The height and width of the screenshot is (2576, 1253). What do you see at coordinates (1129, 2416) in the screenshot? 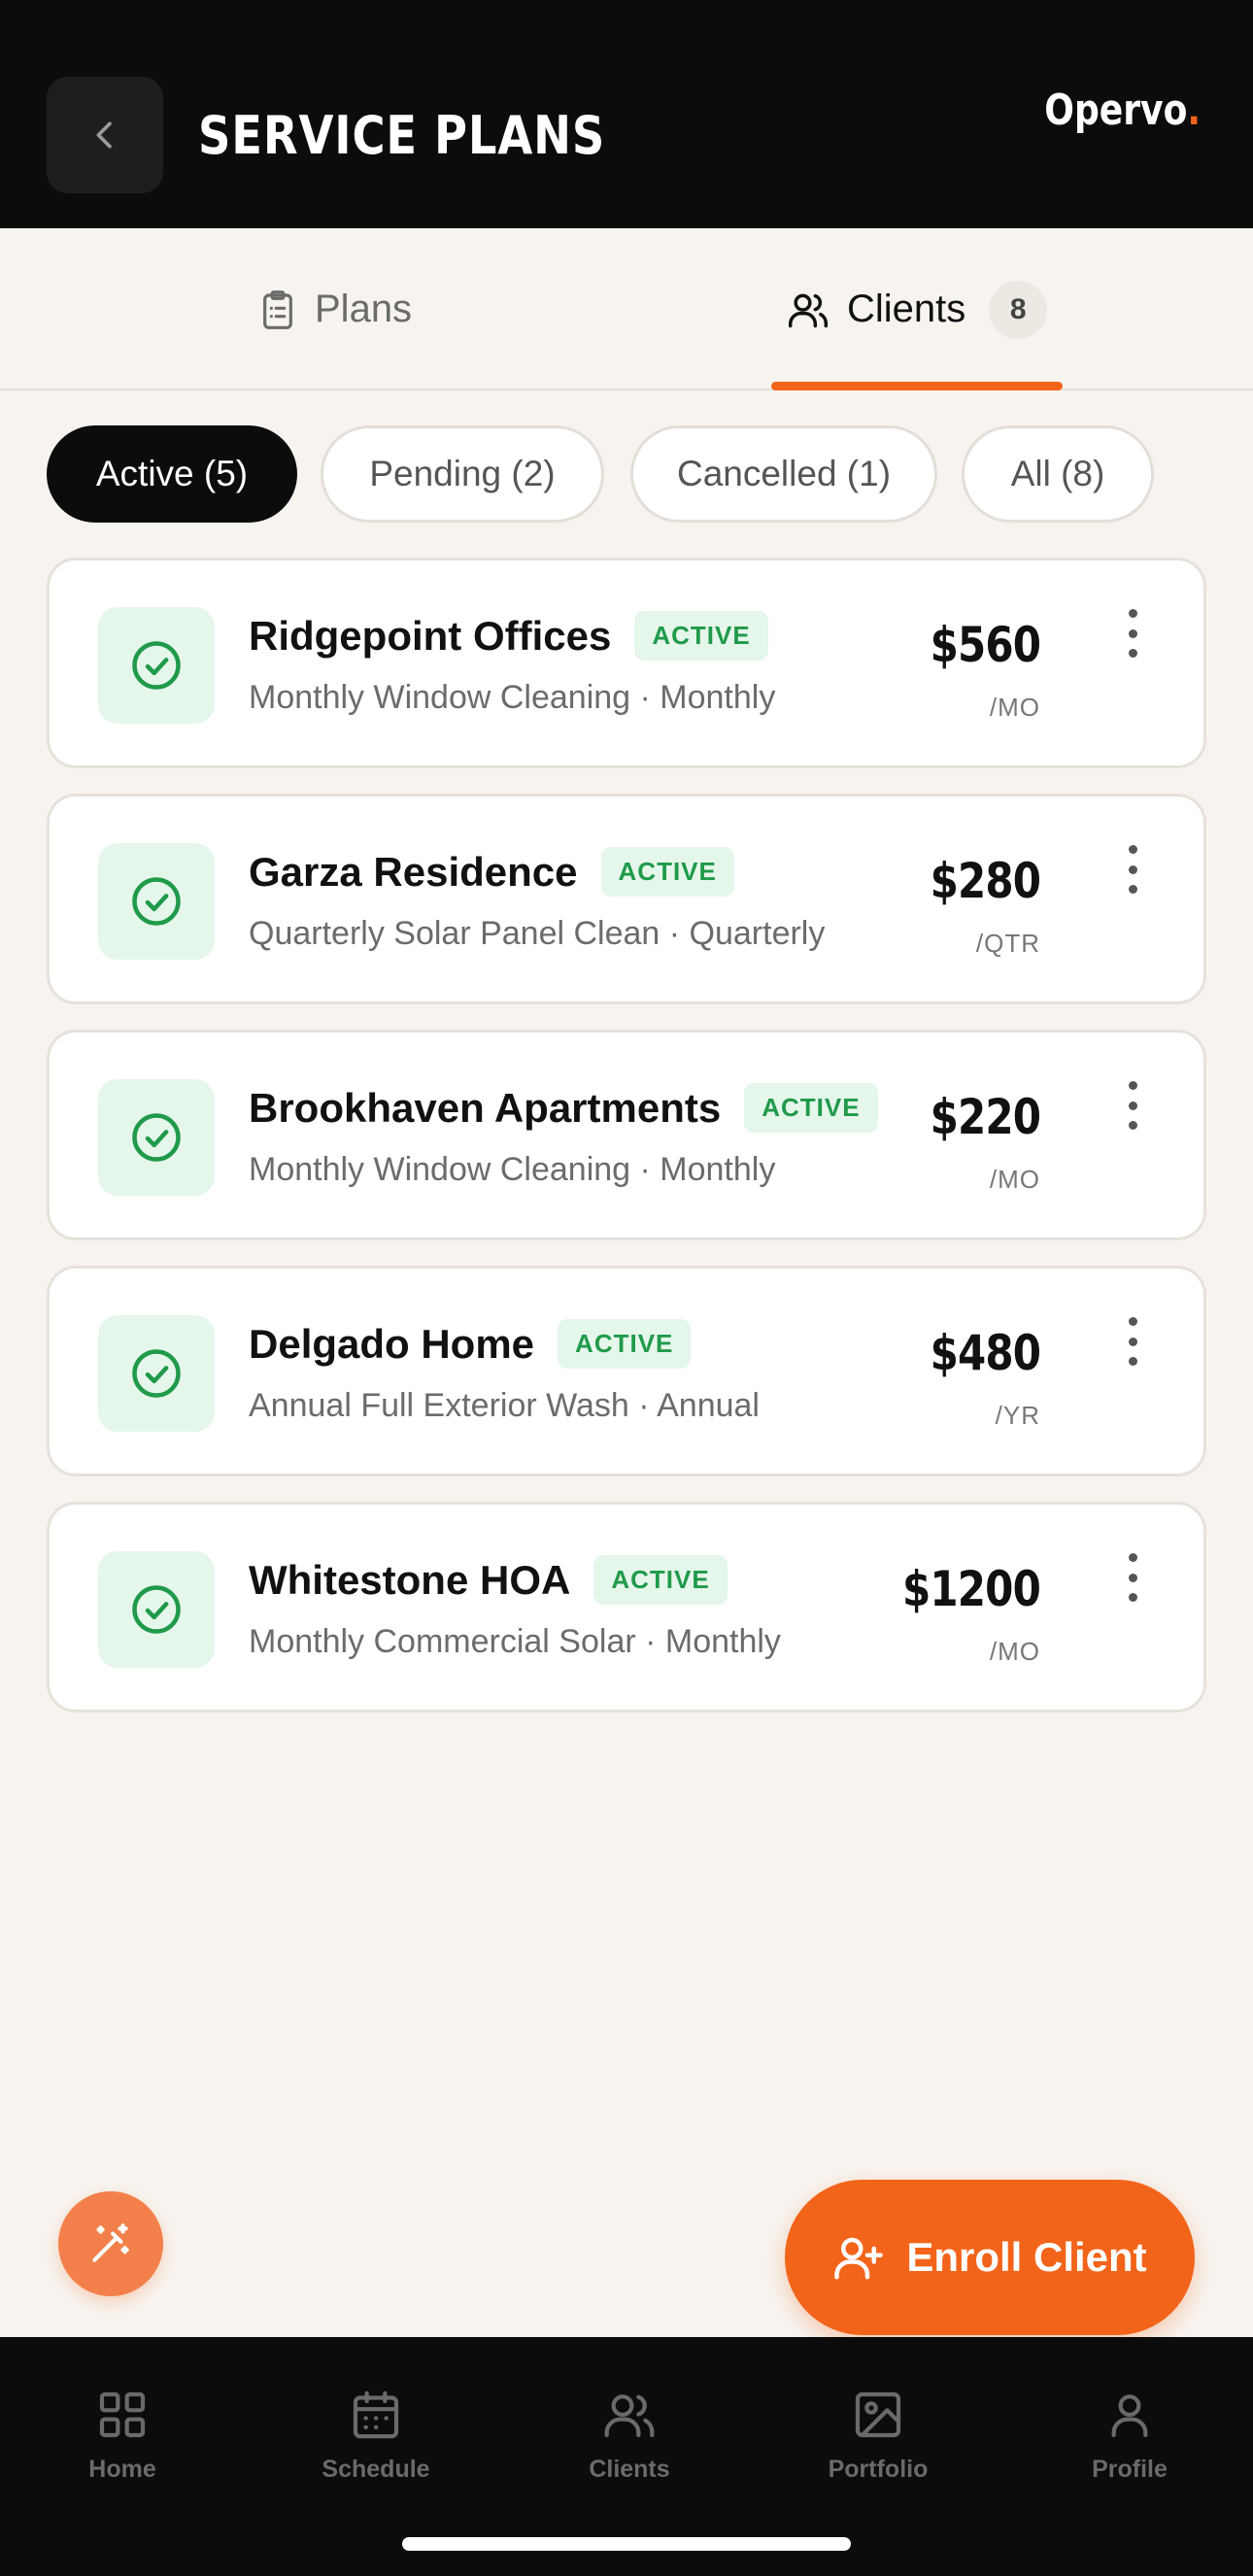
I see `user-icon` at bounding box center [1129, 2416].